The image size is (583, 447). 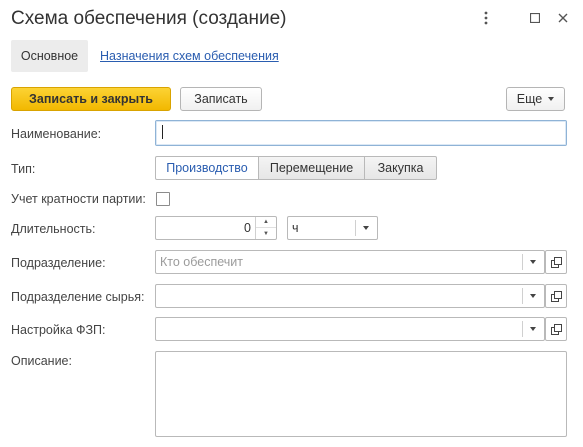 I want to click on save-button: Записать, so click(x=221, y=99).